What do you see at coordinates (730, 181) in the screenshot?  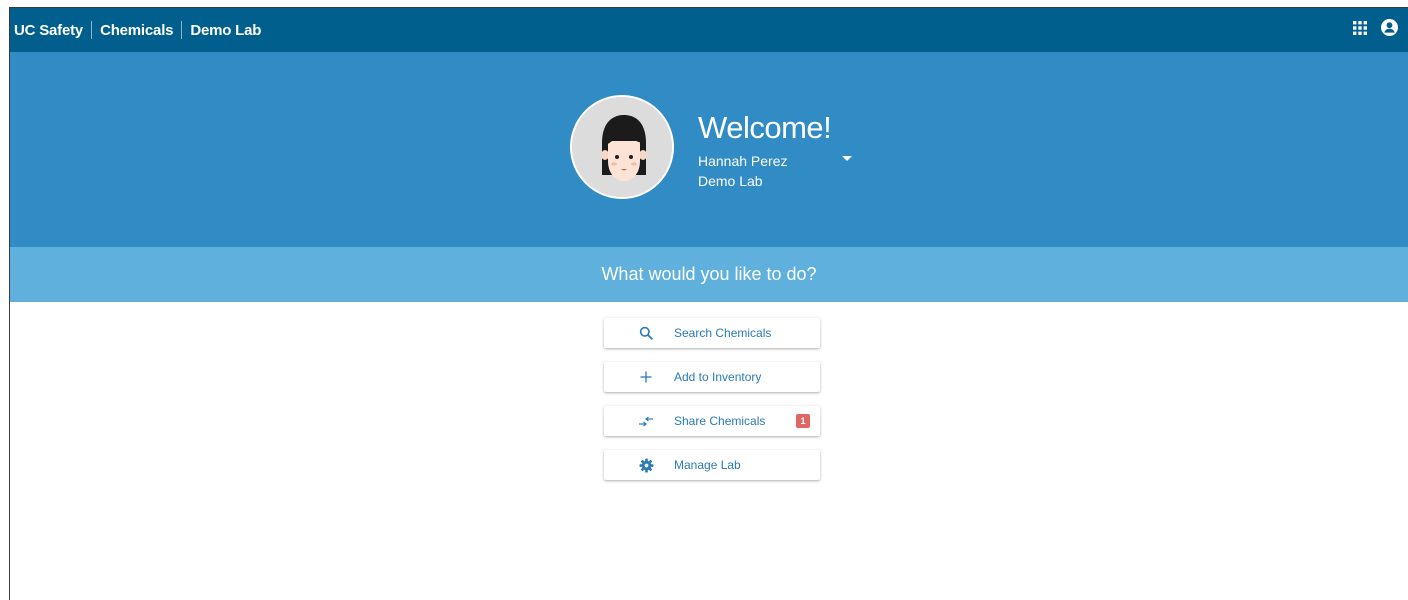 I see `lab-name: Demo Lab` at bounding box center [730, 181].